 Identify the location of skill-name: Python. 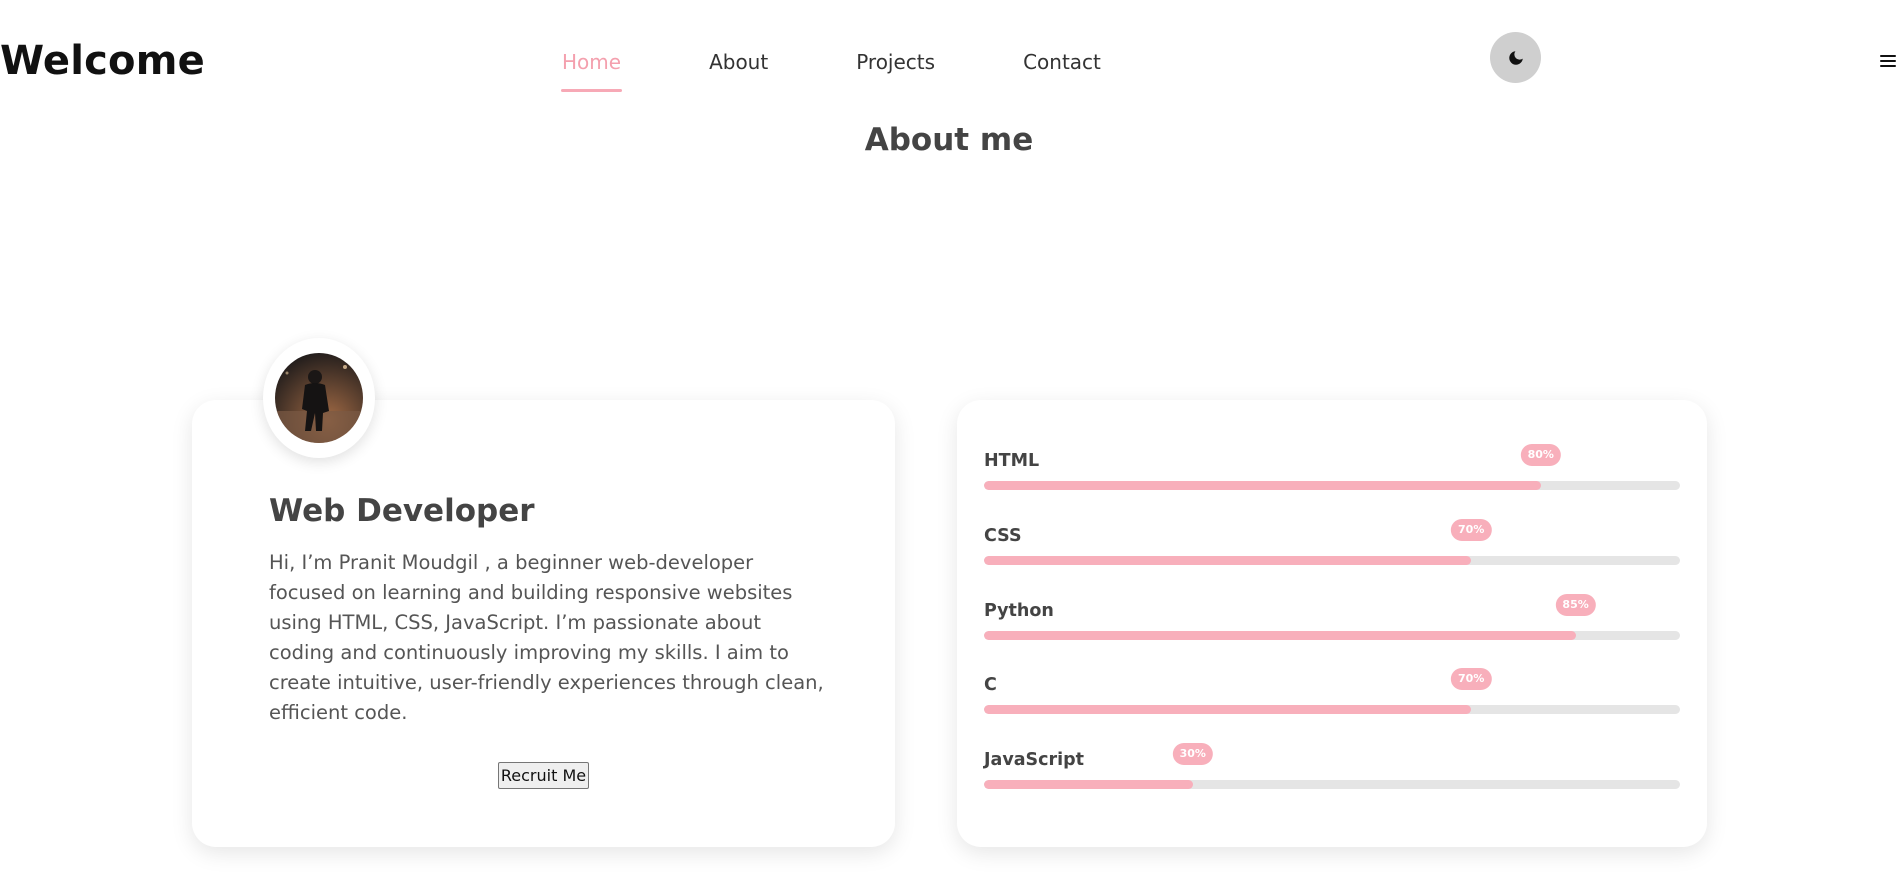
(1019, 611).